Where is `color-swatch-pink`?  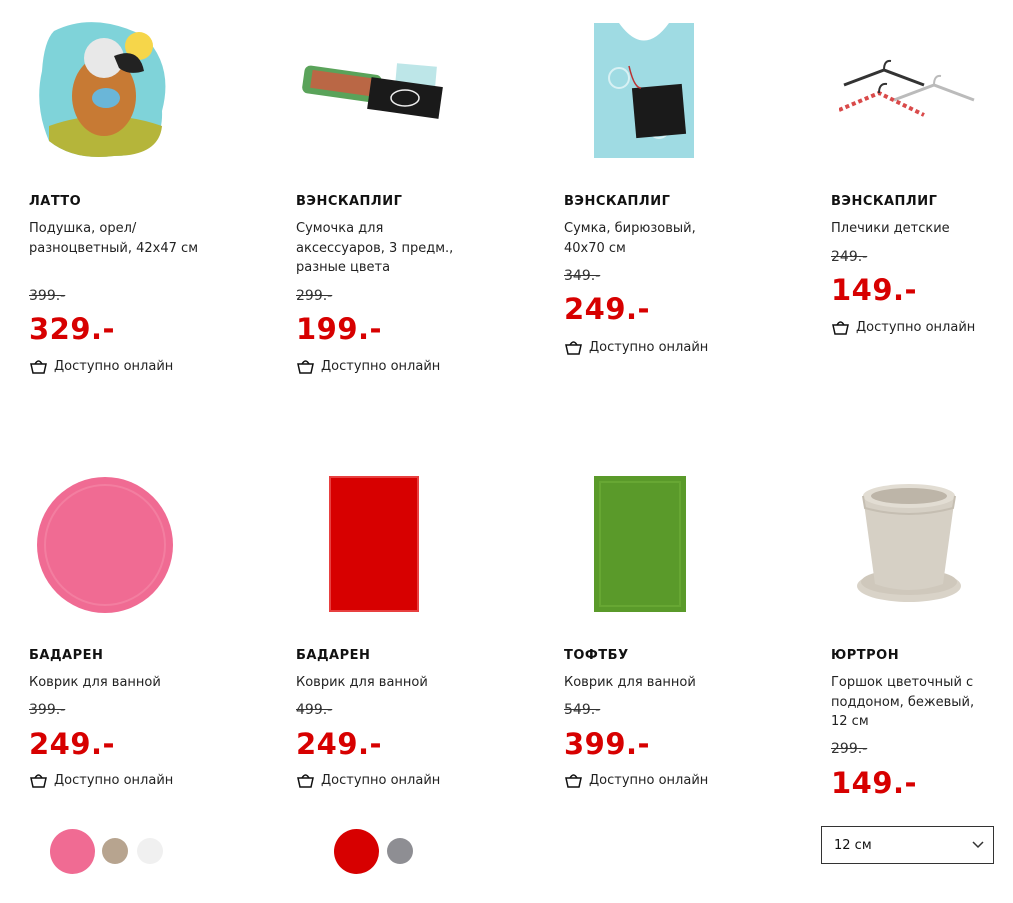
color-swatch-pink is located at coordinates (72, 851).